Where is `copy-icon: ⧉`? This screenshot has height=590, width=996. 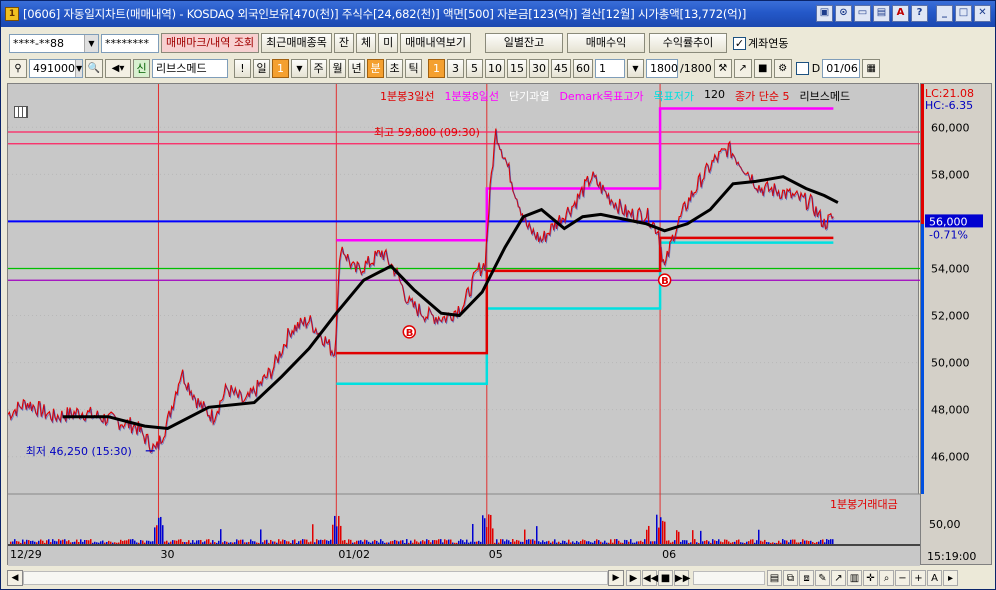
copy-icon: ⧉ is located at coordinates (790, 578).